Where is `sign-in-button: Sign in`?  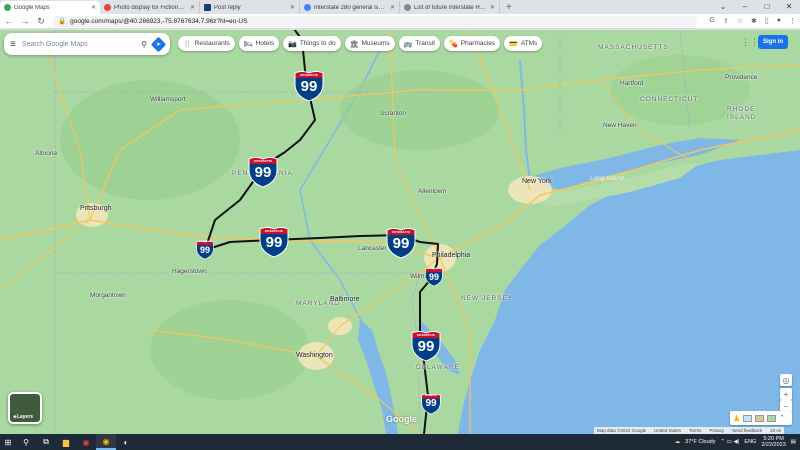
sign-in-button: Sign in is located at coordinates (773, 42).